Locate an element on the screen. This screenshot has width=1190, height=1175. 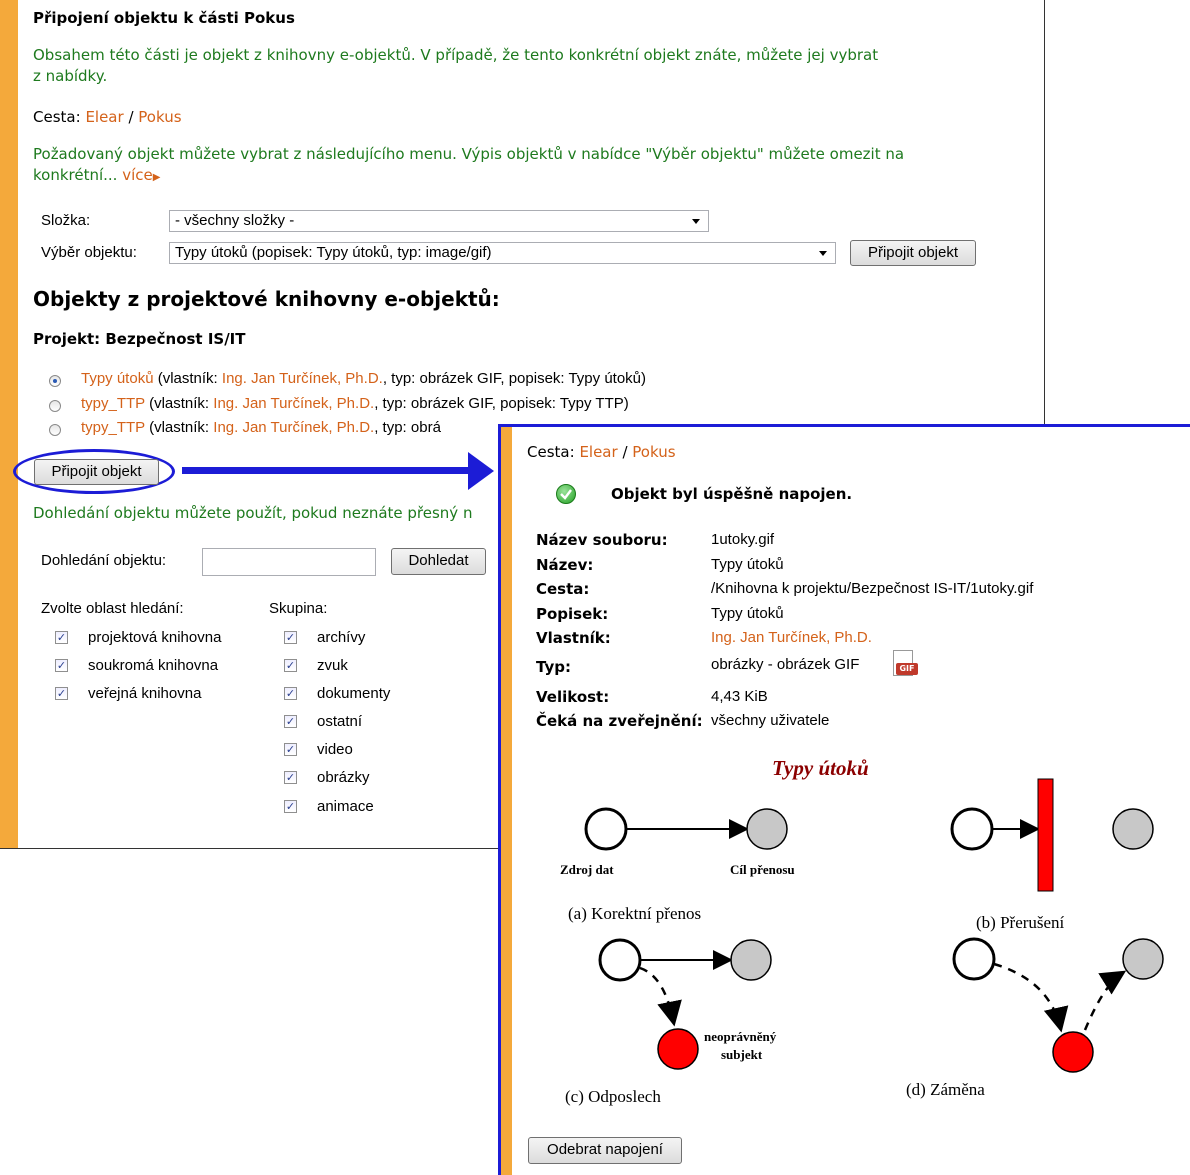
source-label: Zdroj dat is located at coordinates (587, 869).